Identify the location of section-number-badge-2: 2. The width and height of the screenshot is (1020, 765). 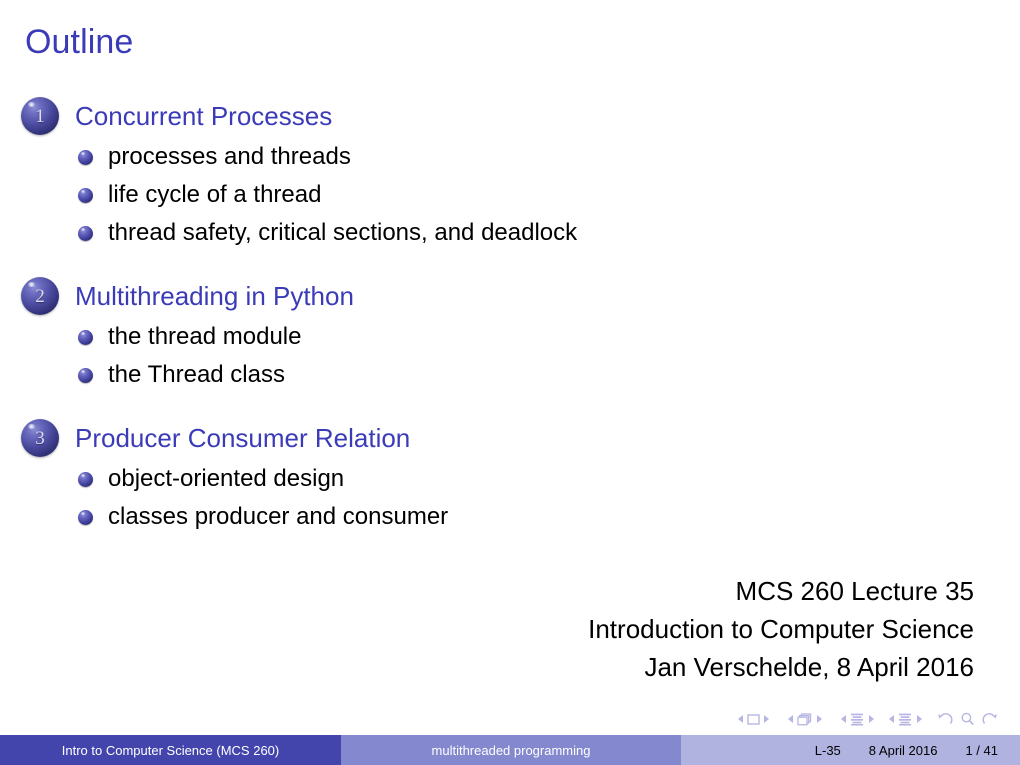
(40, 296).